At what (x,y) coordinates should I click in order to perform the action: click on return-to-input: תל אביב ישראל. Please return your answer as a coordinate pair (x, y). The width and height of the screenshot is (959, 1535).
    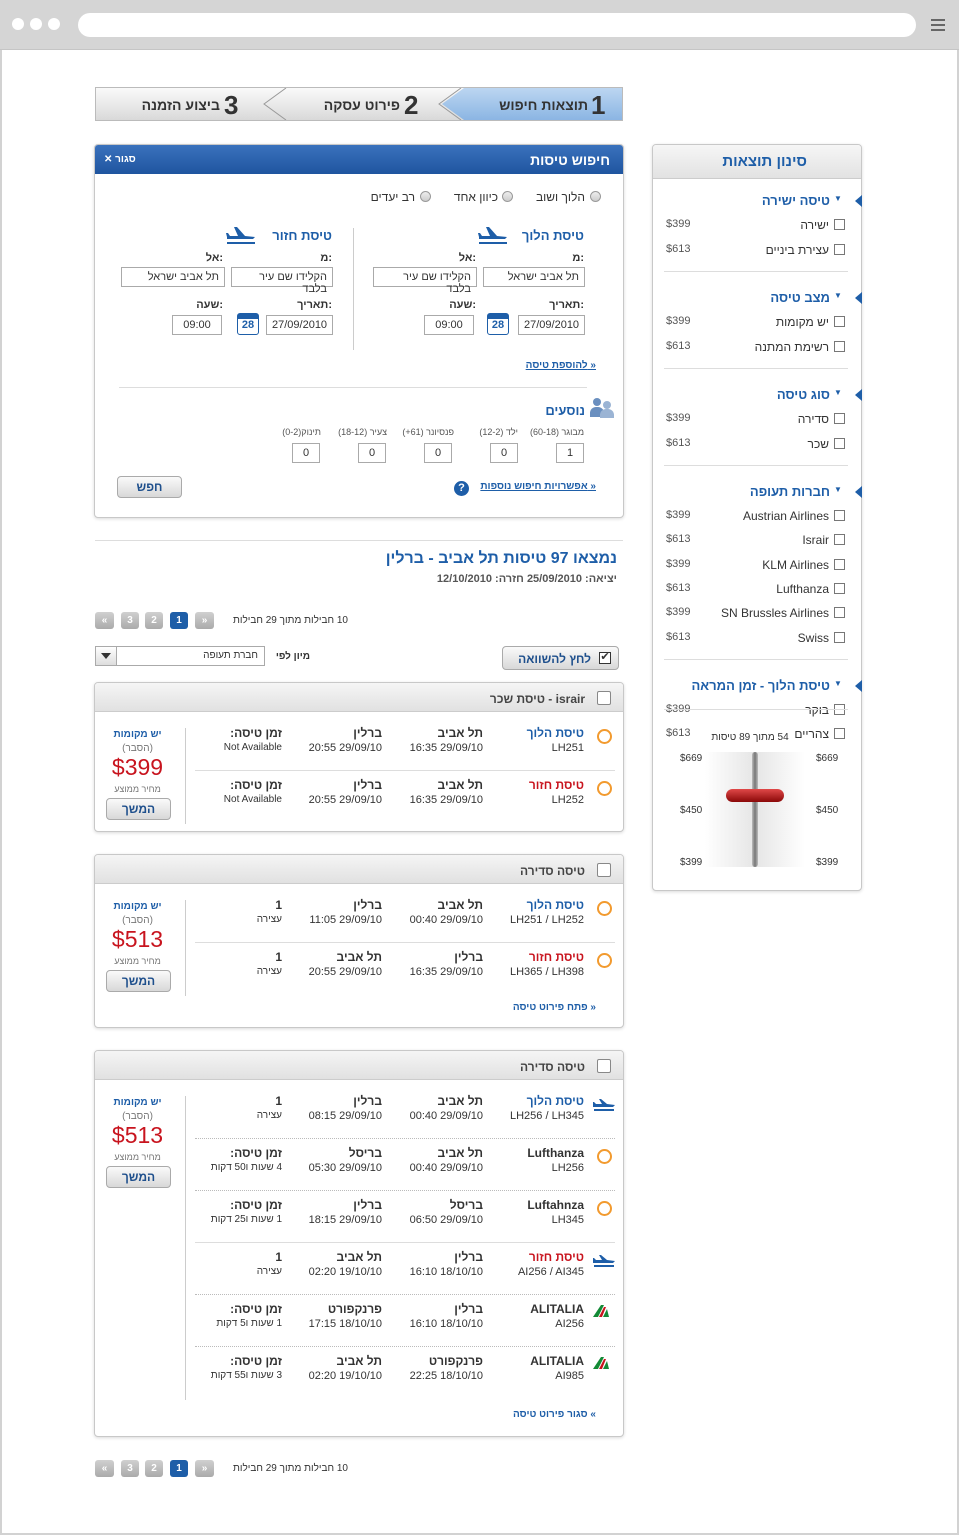
    Looking at the image, I should click on (173, 277).